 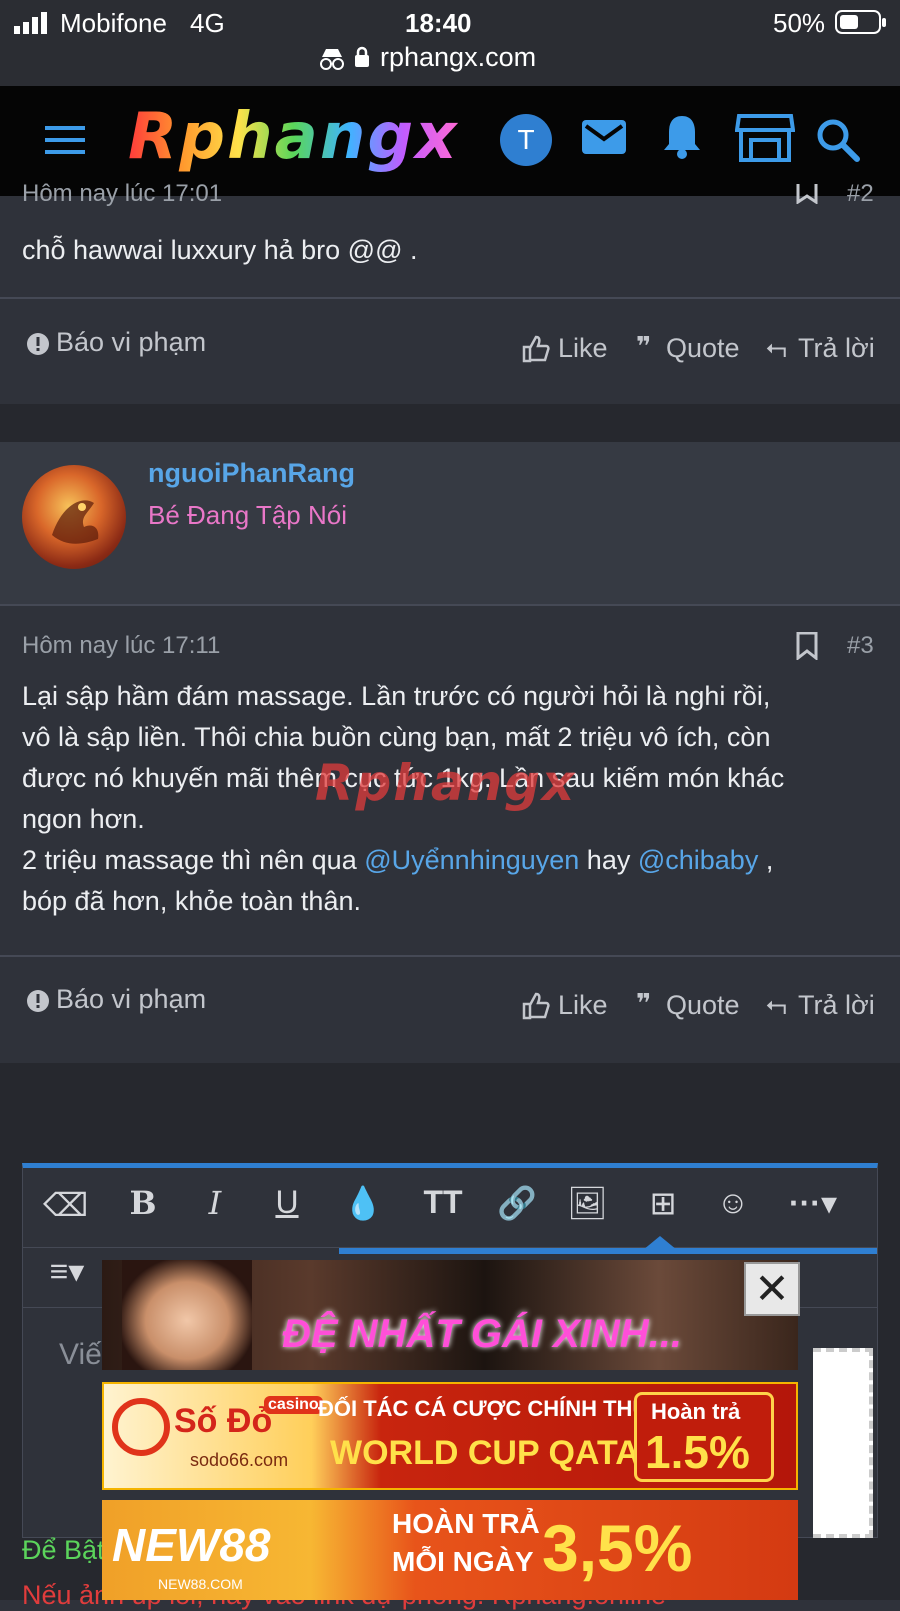 I want to click on dragon-avatar-icon, so click(x=75, y=522).